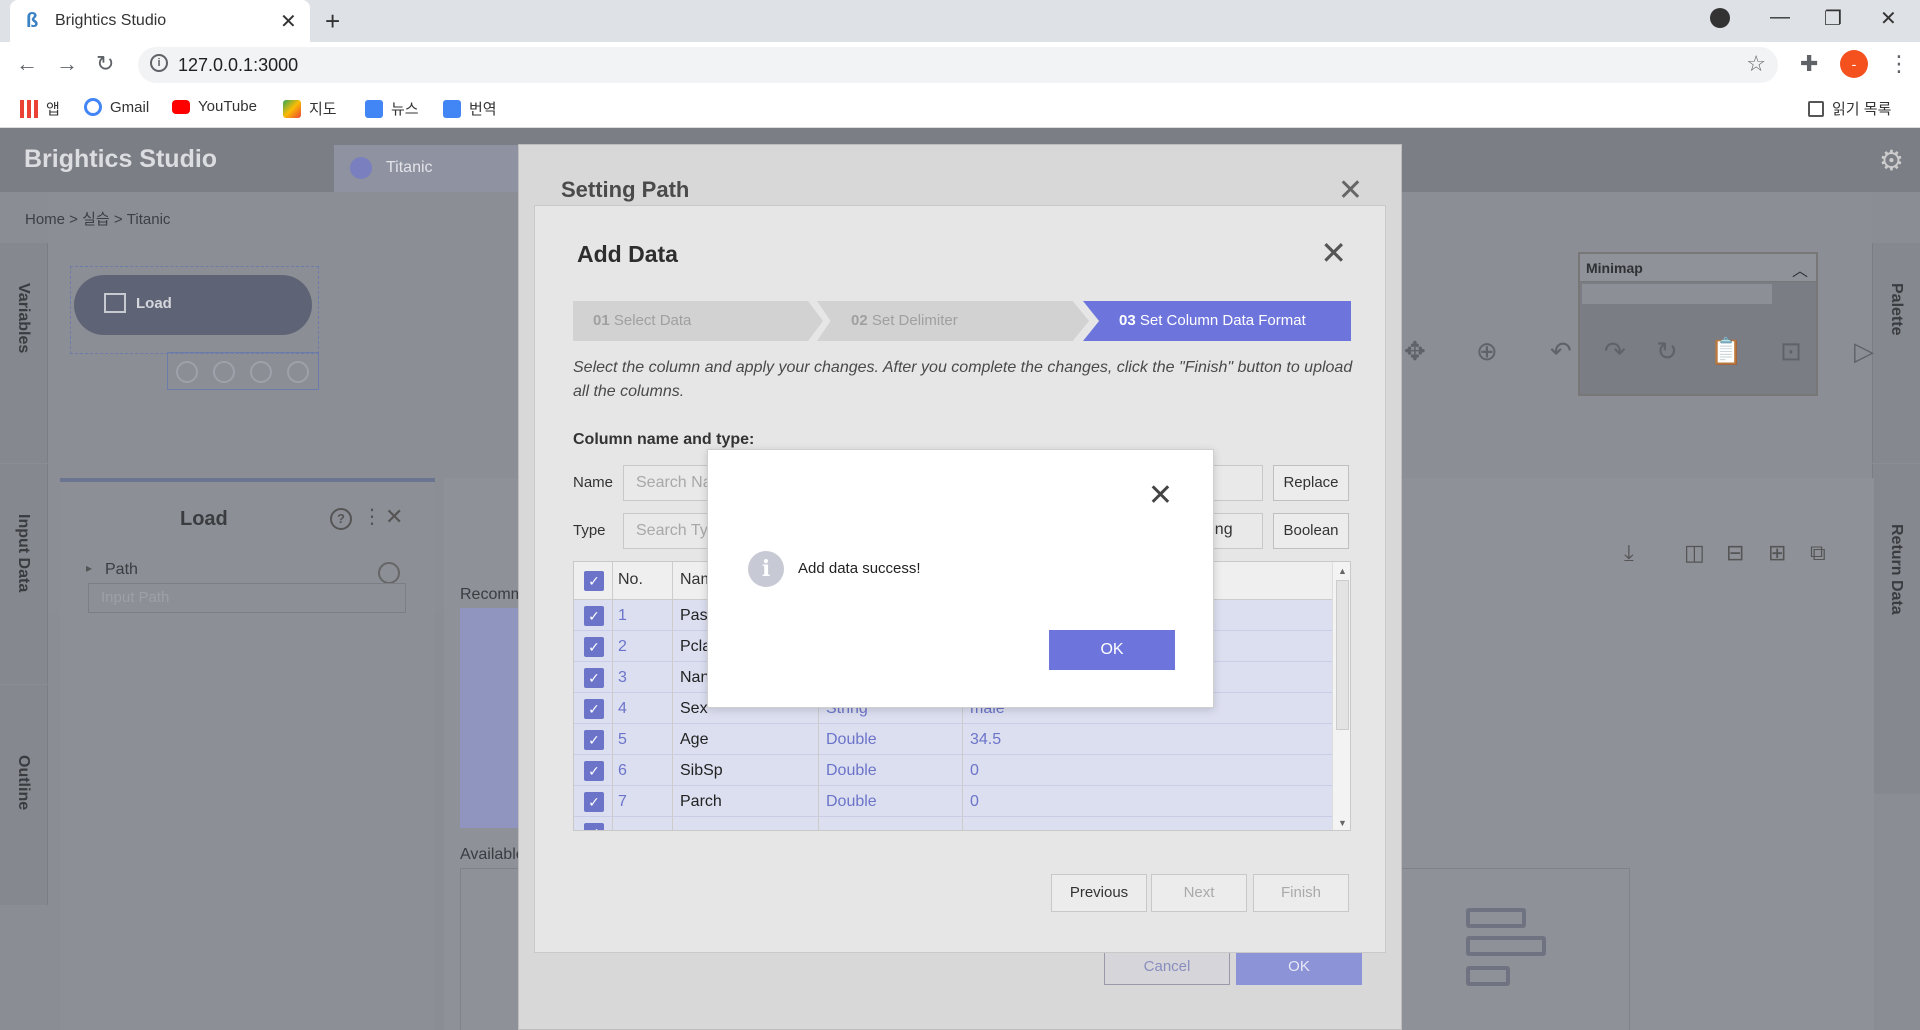 Image resolution: width=1920 pixels, height=1030 pixels. What do you see at coordinates (214, 106) in the screenshot?
I see `bookmark-youtube: YouTube` at bounding box center [214, 106].